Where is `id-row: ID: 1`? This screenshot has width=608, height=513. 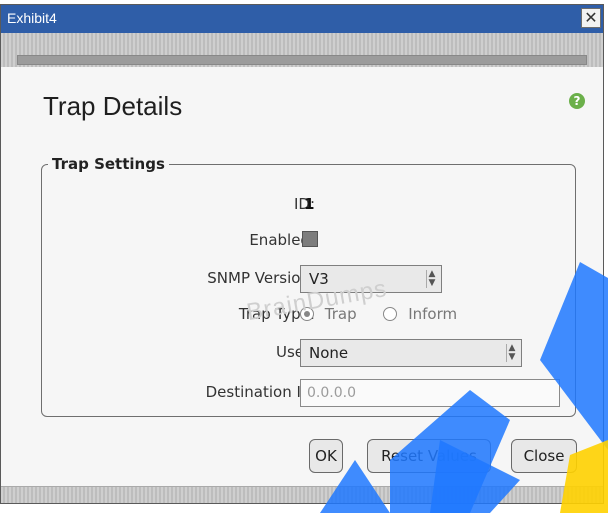 id-row: ID: 1 is located at coordinates (308, 205).